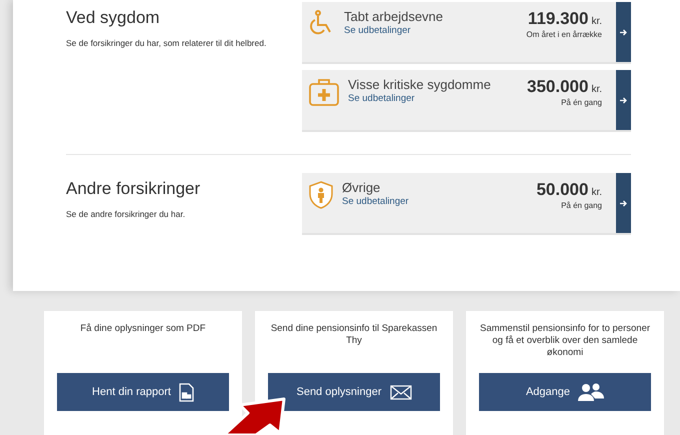  Describe the element at coordinates (565, 341) in the screenshot. I see `action-description: Sammenstil pensionsinfo for to personer og få et overblik over den samlede økonomi` at that location.